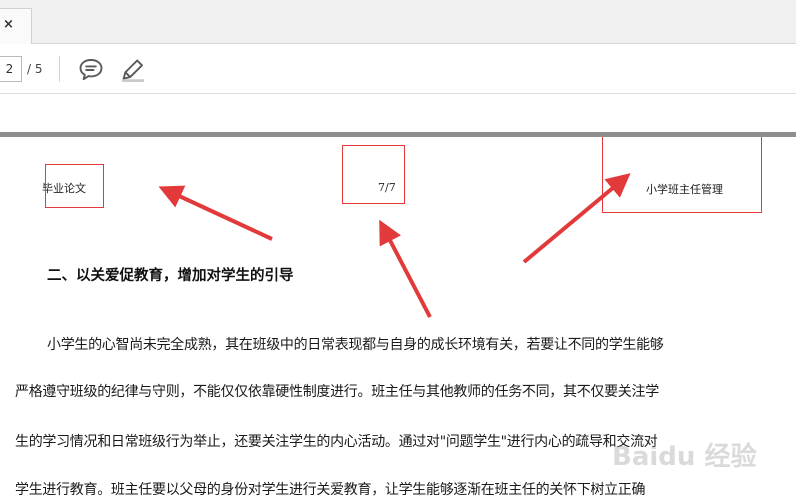  What do you see at coordinates (11, 69) in the screenshot?
I see `page-number-input` at bounding box center [11, 69].